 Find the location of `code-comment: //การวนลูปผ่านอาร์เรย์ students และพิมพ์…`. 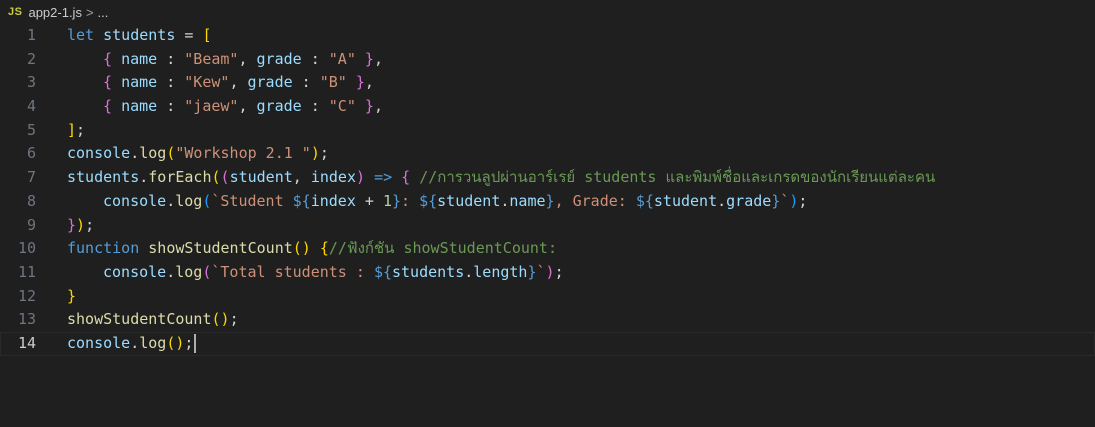

code-comment: //การวนลูปผ่านอาร์เรย์ students และพิมพ์… is located at coordinates (677, 177).